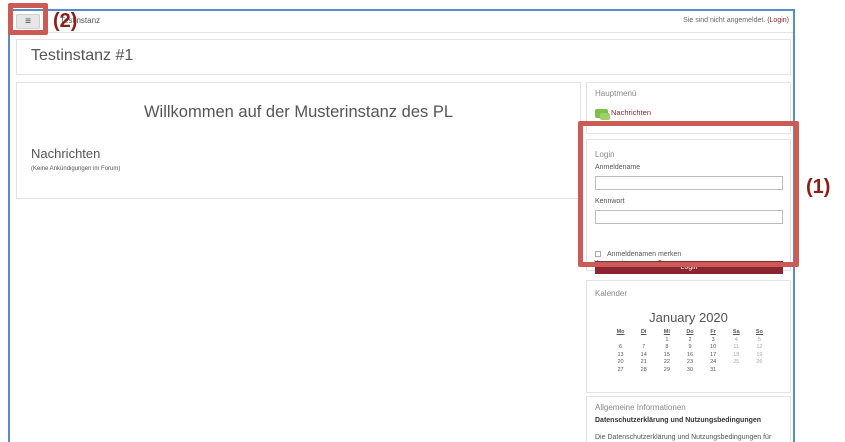 The width and height of the screenshot is (845, 442). Describe the element at coordinates (631, 112) in the screenshot. I see `main-menu-news-label: Nachrichten` at that location.